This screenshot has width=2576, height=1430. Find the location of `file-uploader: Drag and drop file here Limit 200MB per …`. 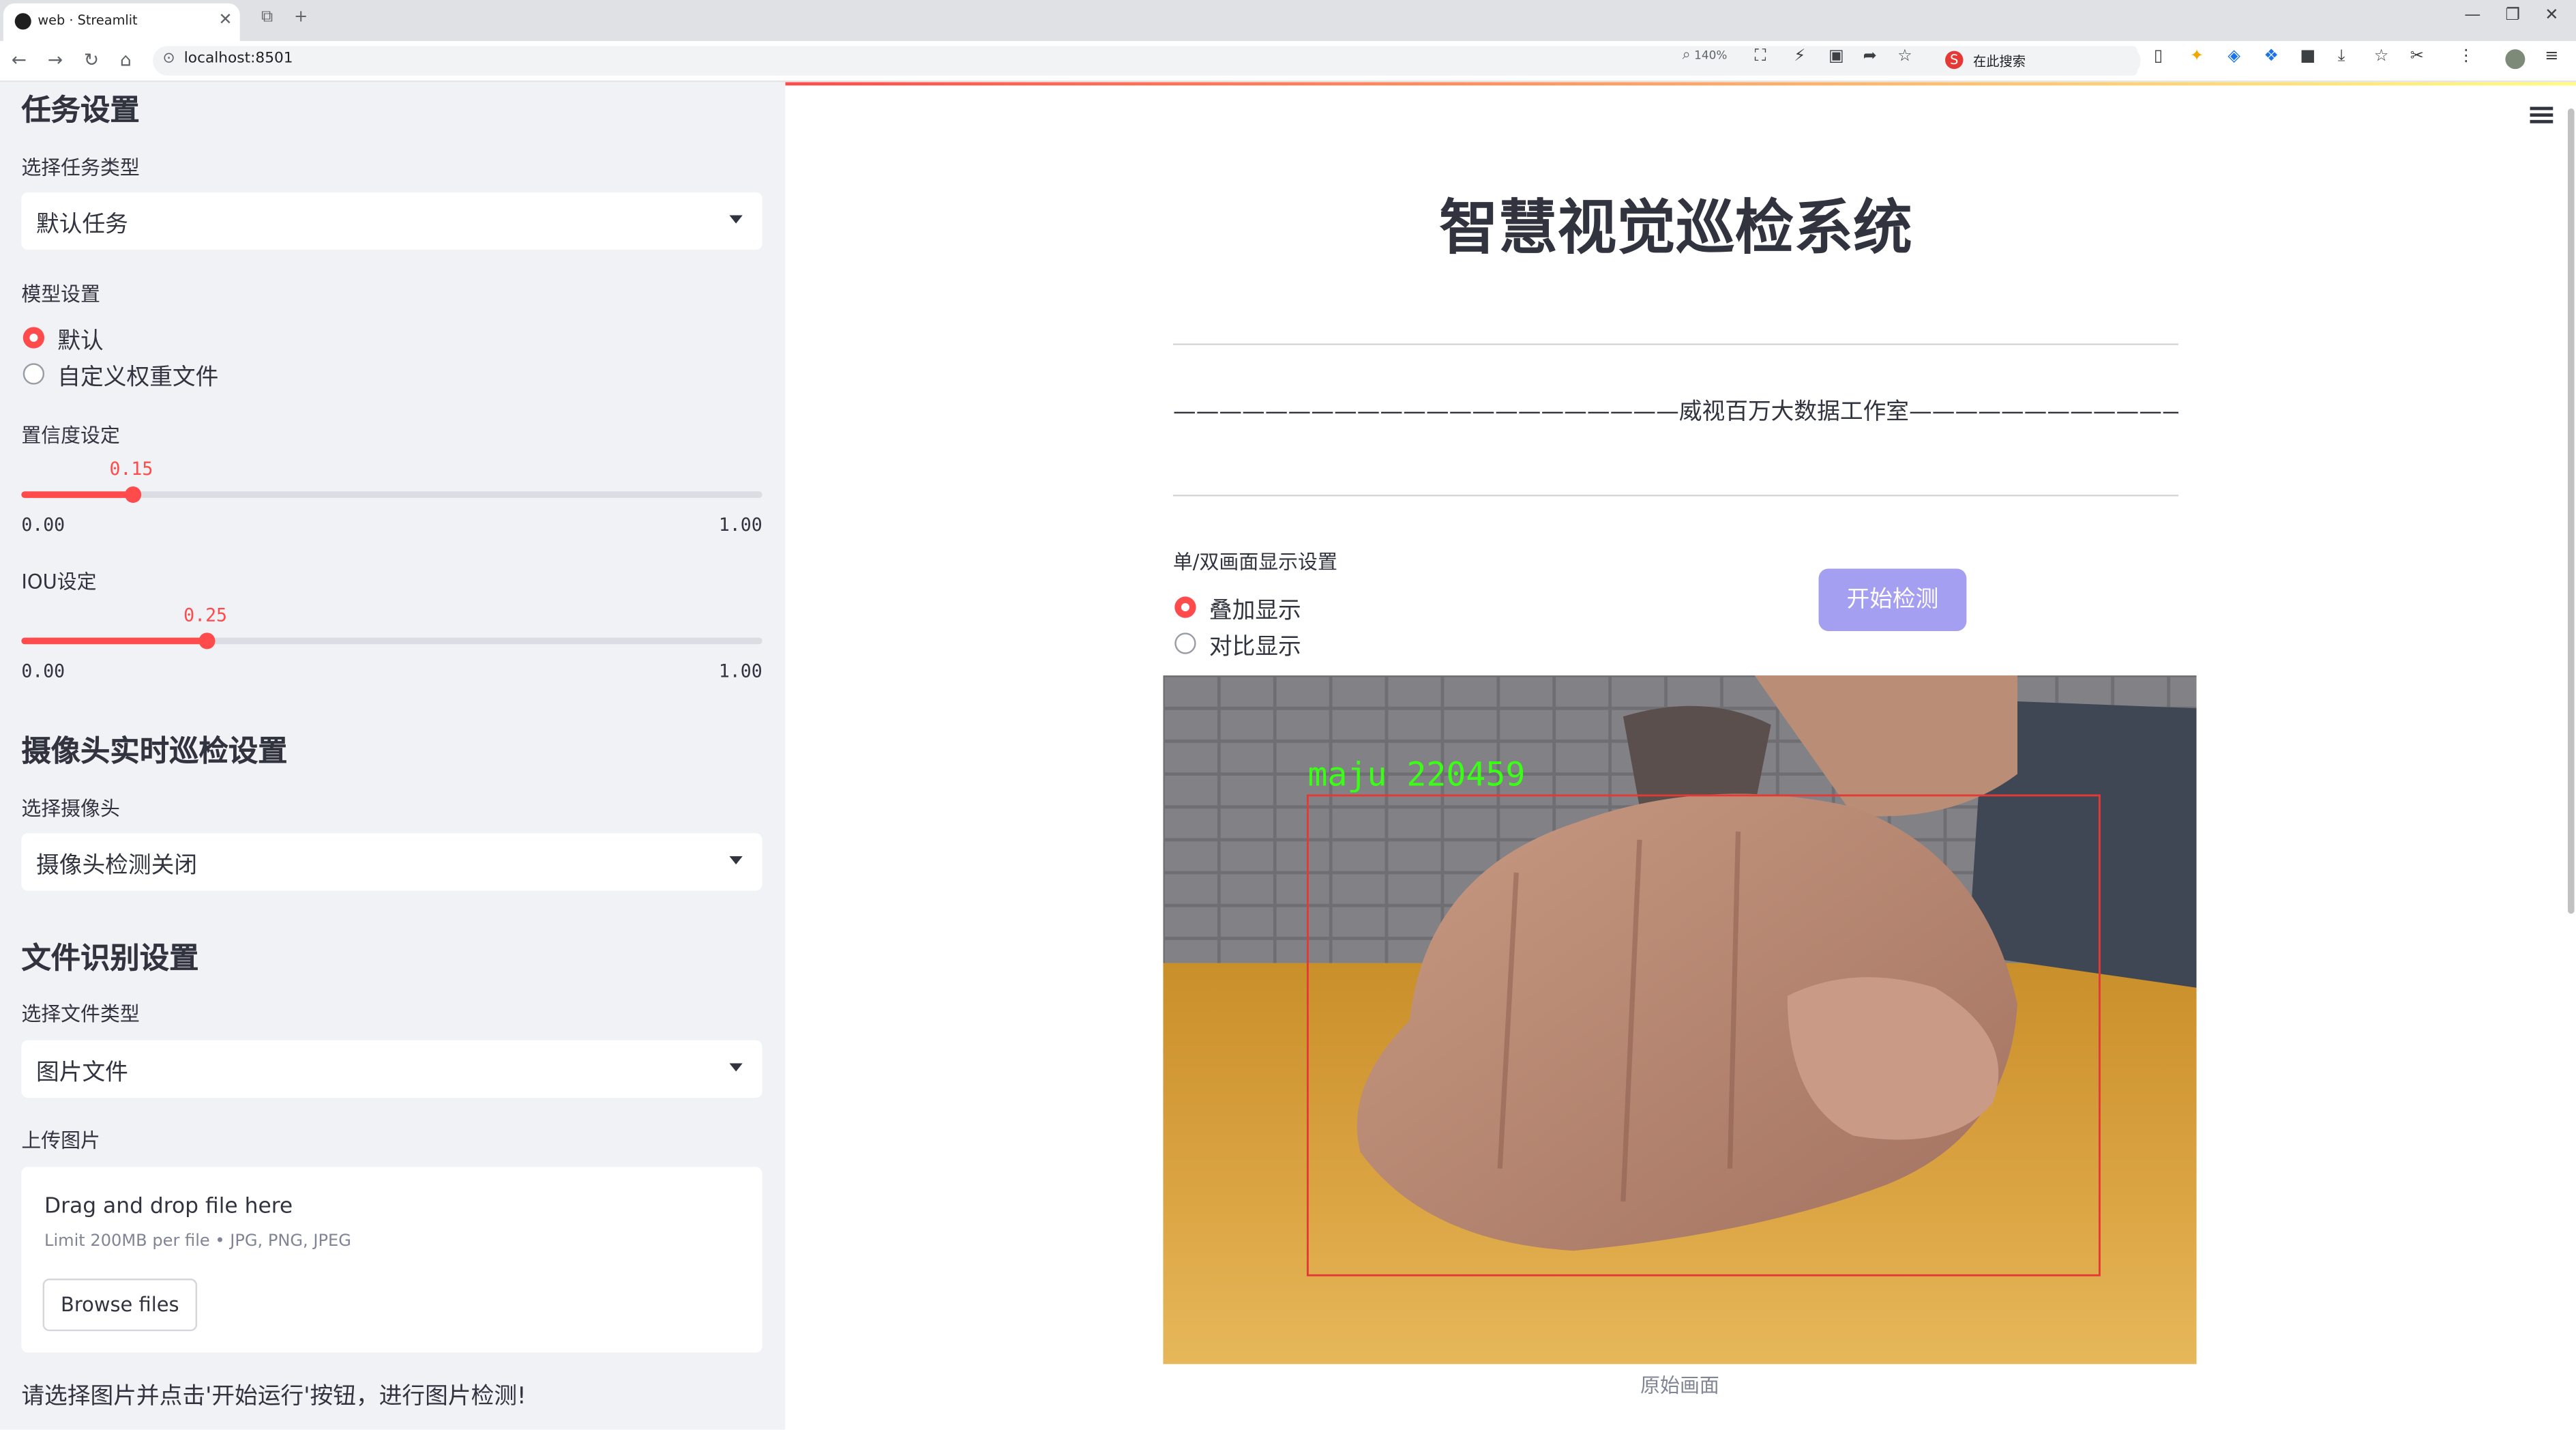

file-uploader: Drag and drop file here Limit 200MB per … is located at coordinates (392, 1260).